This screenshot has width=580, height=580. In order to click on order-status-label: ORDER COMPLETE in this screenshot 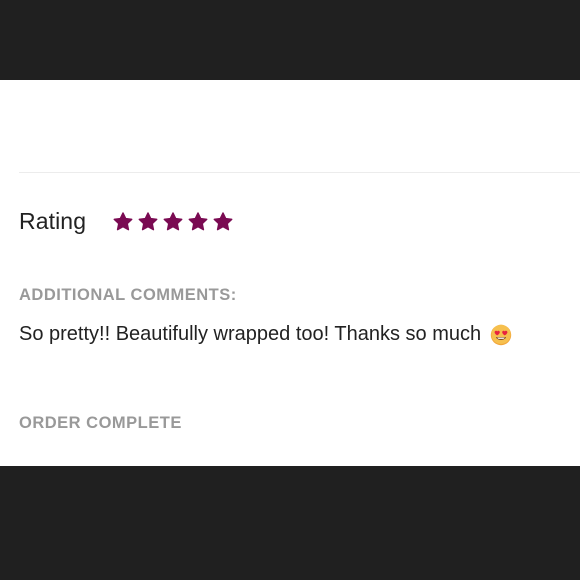, I will do `click(100, 423)`.